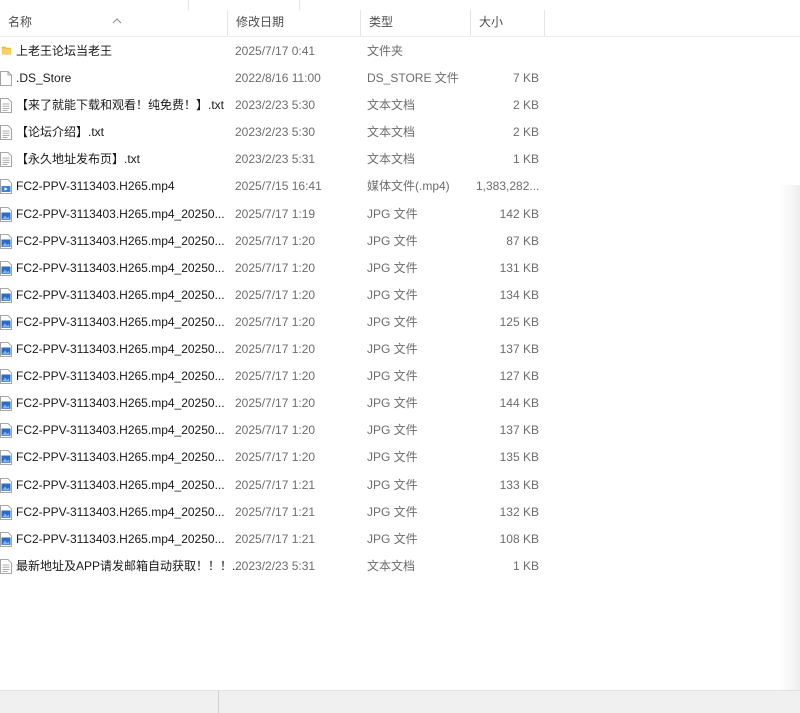 The height and width of the screenshot is (713, 800). I want to click on file-size: 133 KB, so click(519, 484).